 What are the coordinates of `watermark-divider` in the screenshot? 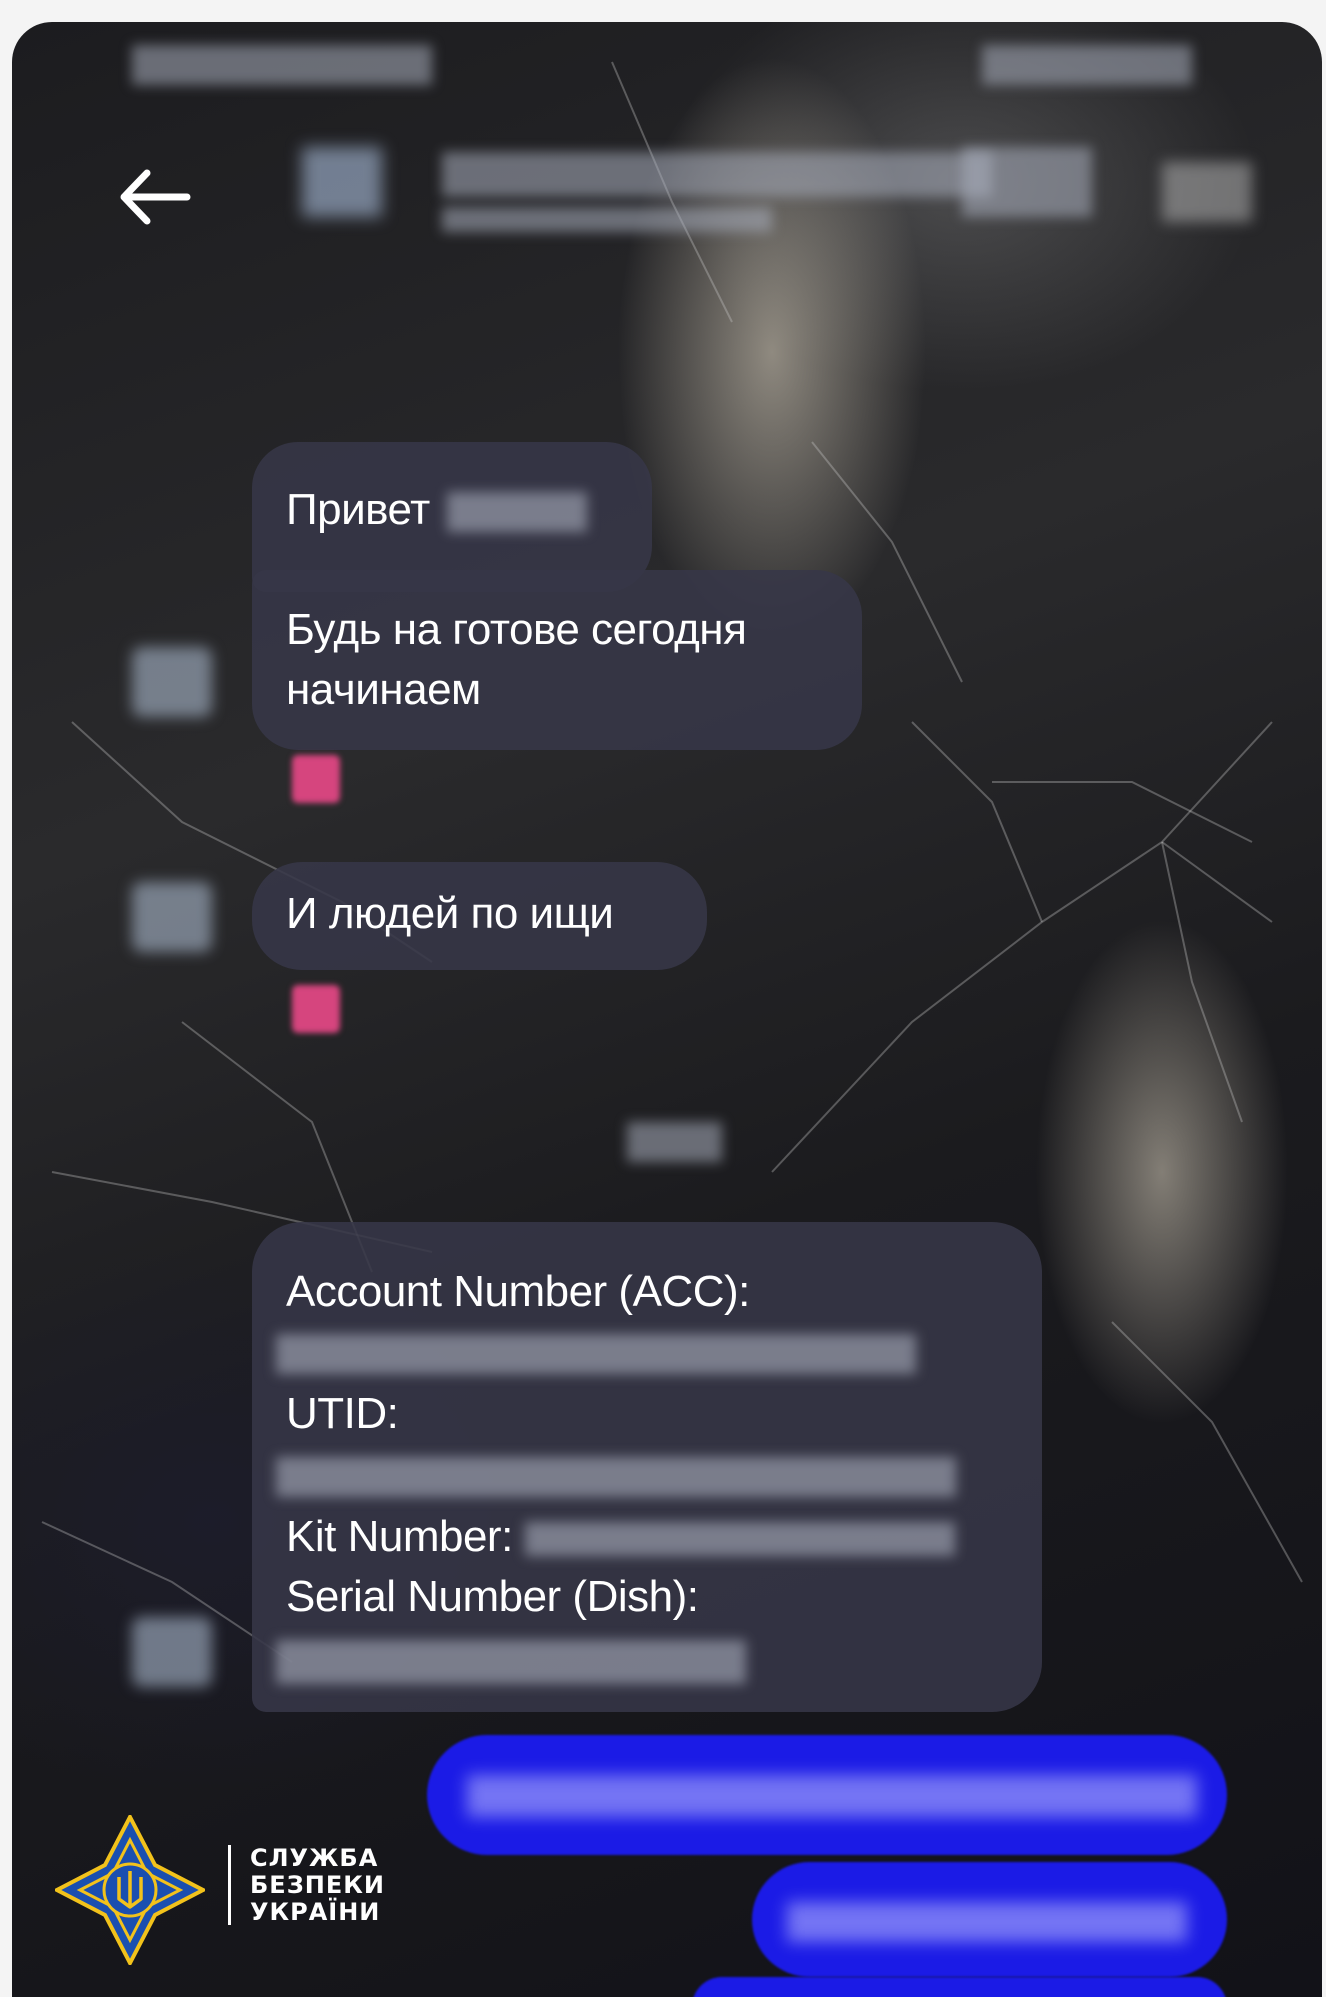 It's located at (229, 1885).